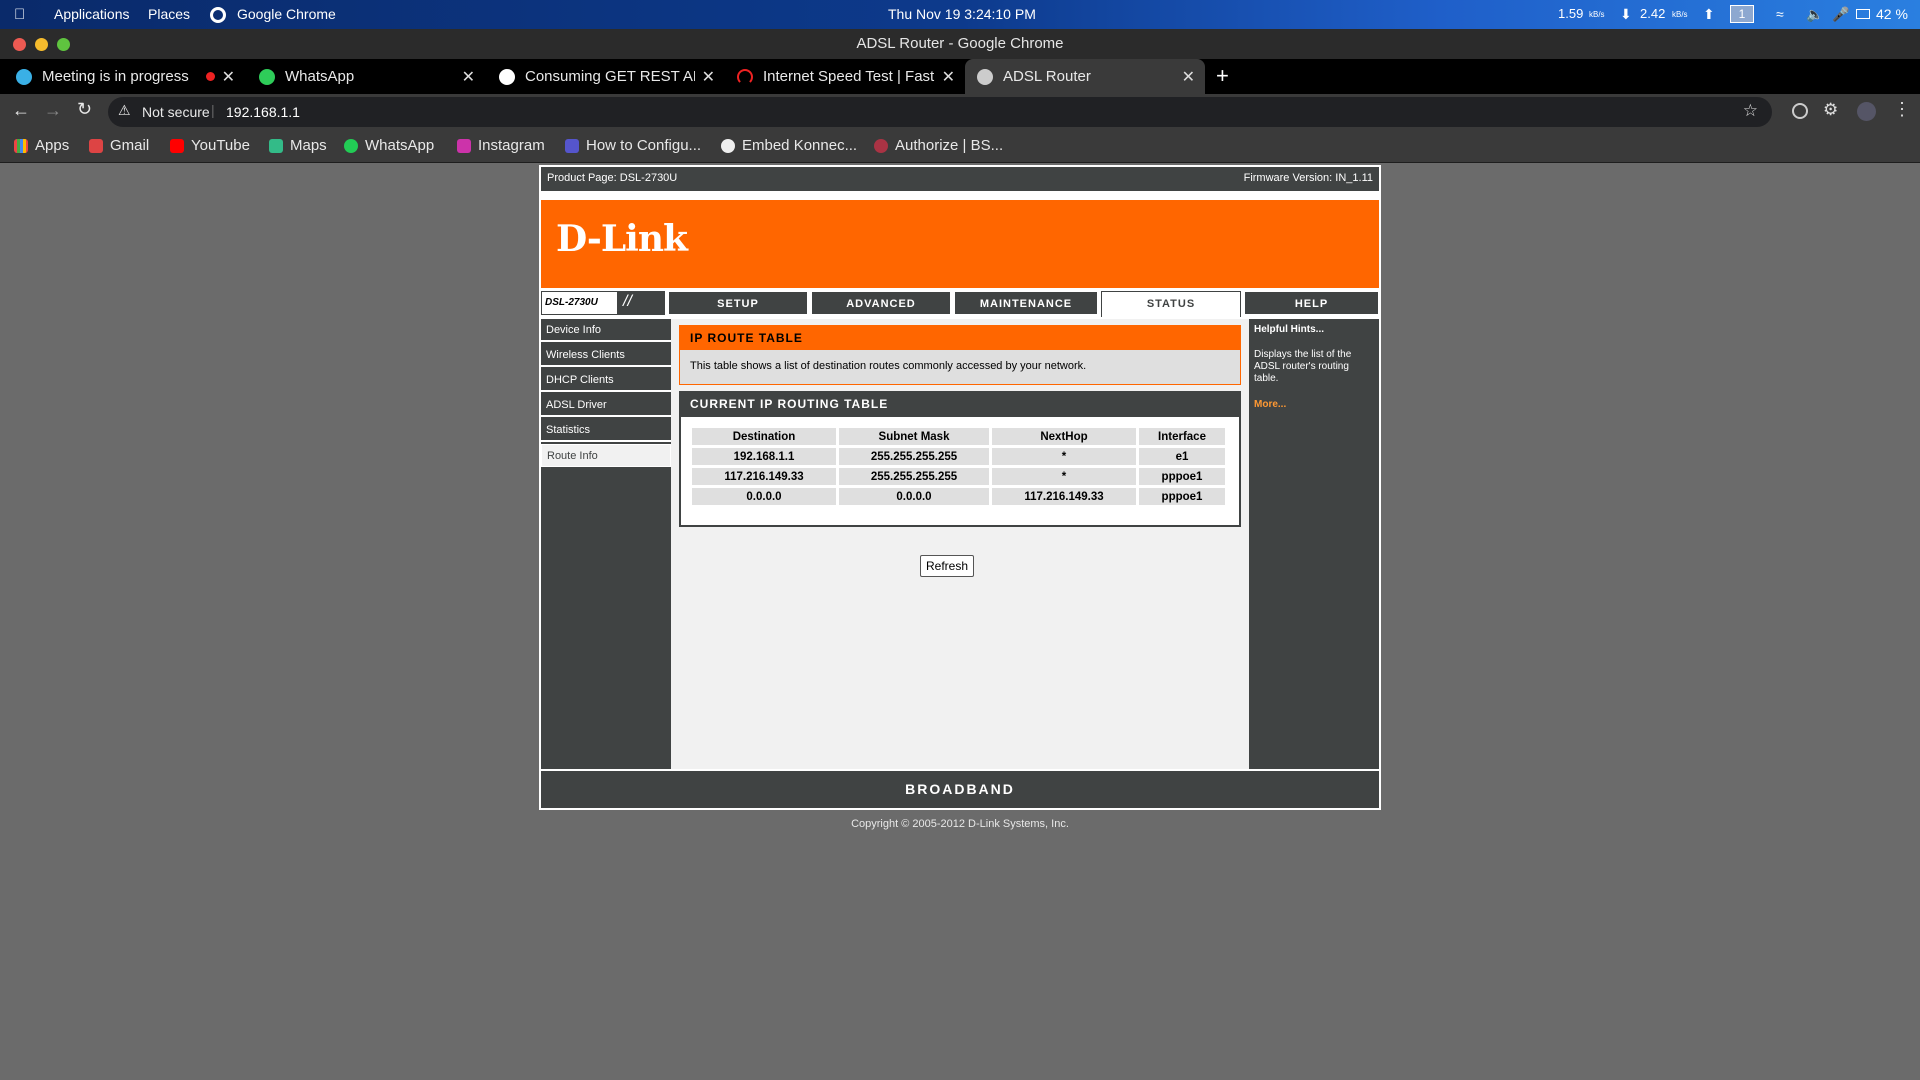 Image resolution: width=1920 pixels, height=1080 pixels. I want to click on sidebar-item-route-info: Route Info, so click(606, 455).